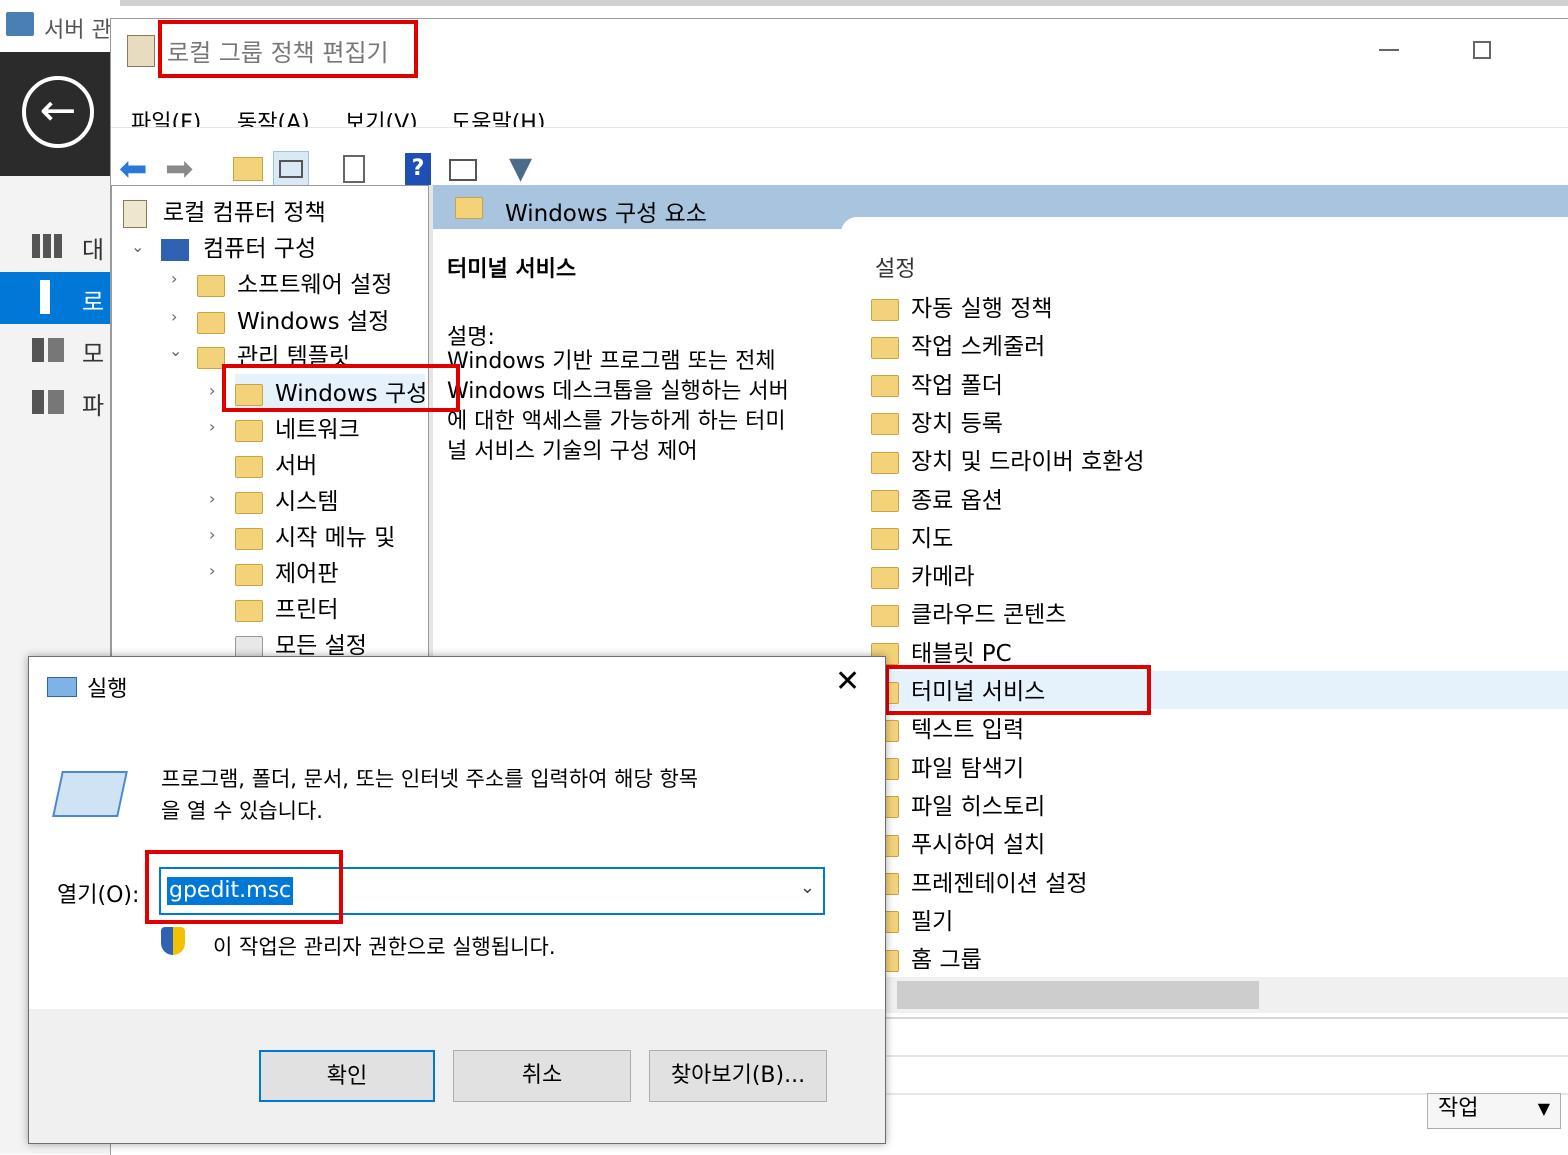 This screenshot has height=1155, width=1568. I want to click on setting-row: 장치 및 드라이버 호환성, so click(1008, 459).